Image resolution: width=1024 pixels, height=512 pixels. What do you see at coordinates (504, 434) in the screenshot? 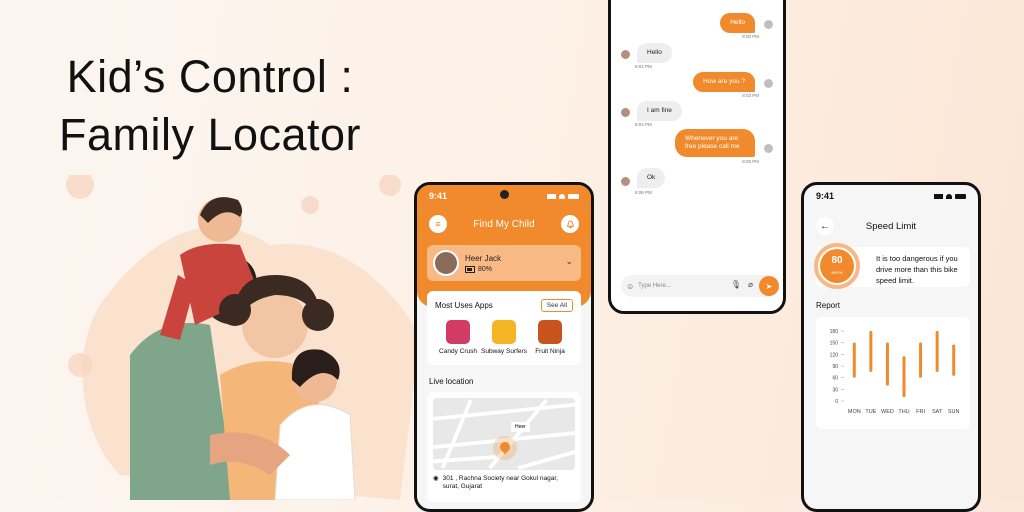
I see `map: Heer` at bounding box center [504, 434].